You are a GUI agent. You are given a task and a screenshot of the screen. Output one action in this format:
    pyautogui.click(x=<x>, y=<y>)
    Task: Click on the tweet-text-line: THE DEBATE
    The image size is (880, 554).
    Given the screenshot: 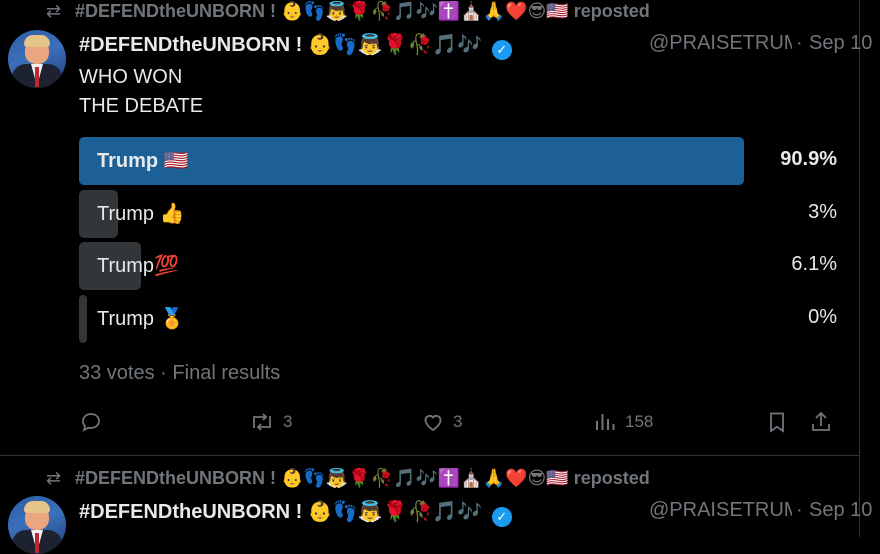 What is the action you would take?
    pyautogui.click(x=141, y=106)
    